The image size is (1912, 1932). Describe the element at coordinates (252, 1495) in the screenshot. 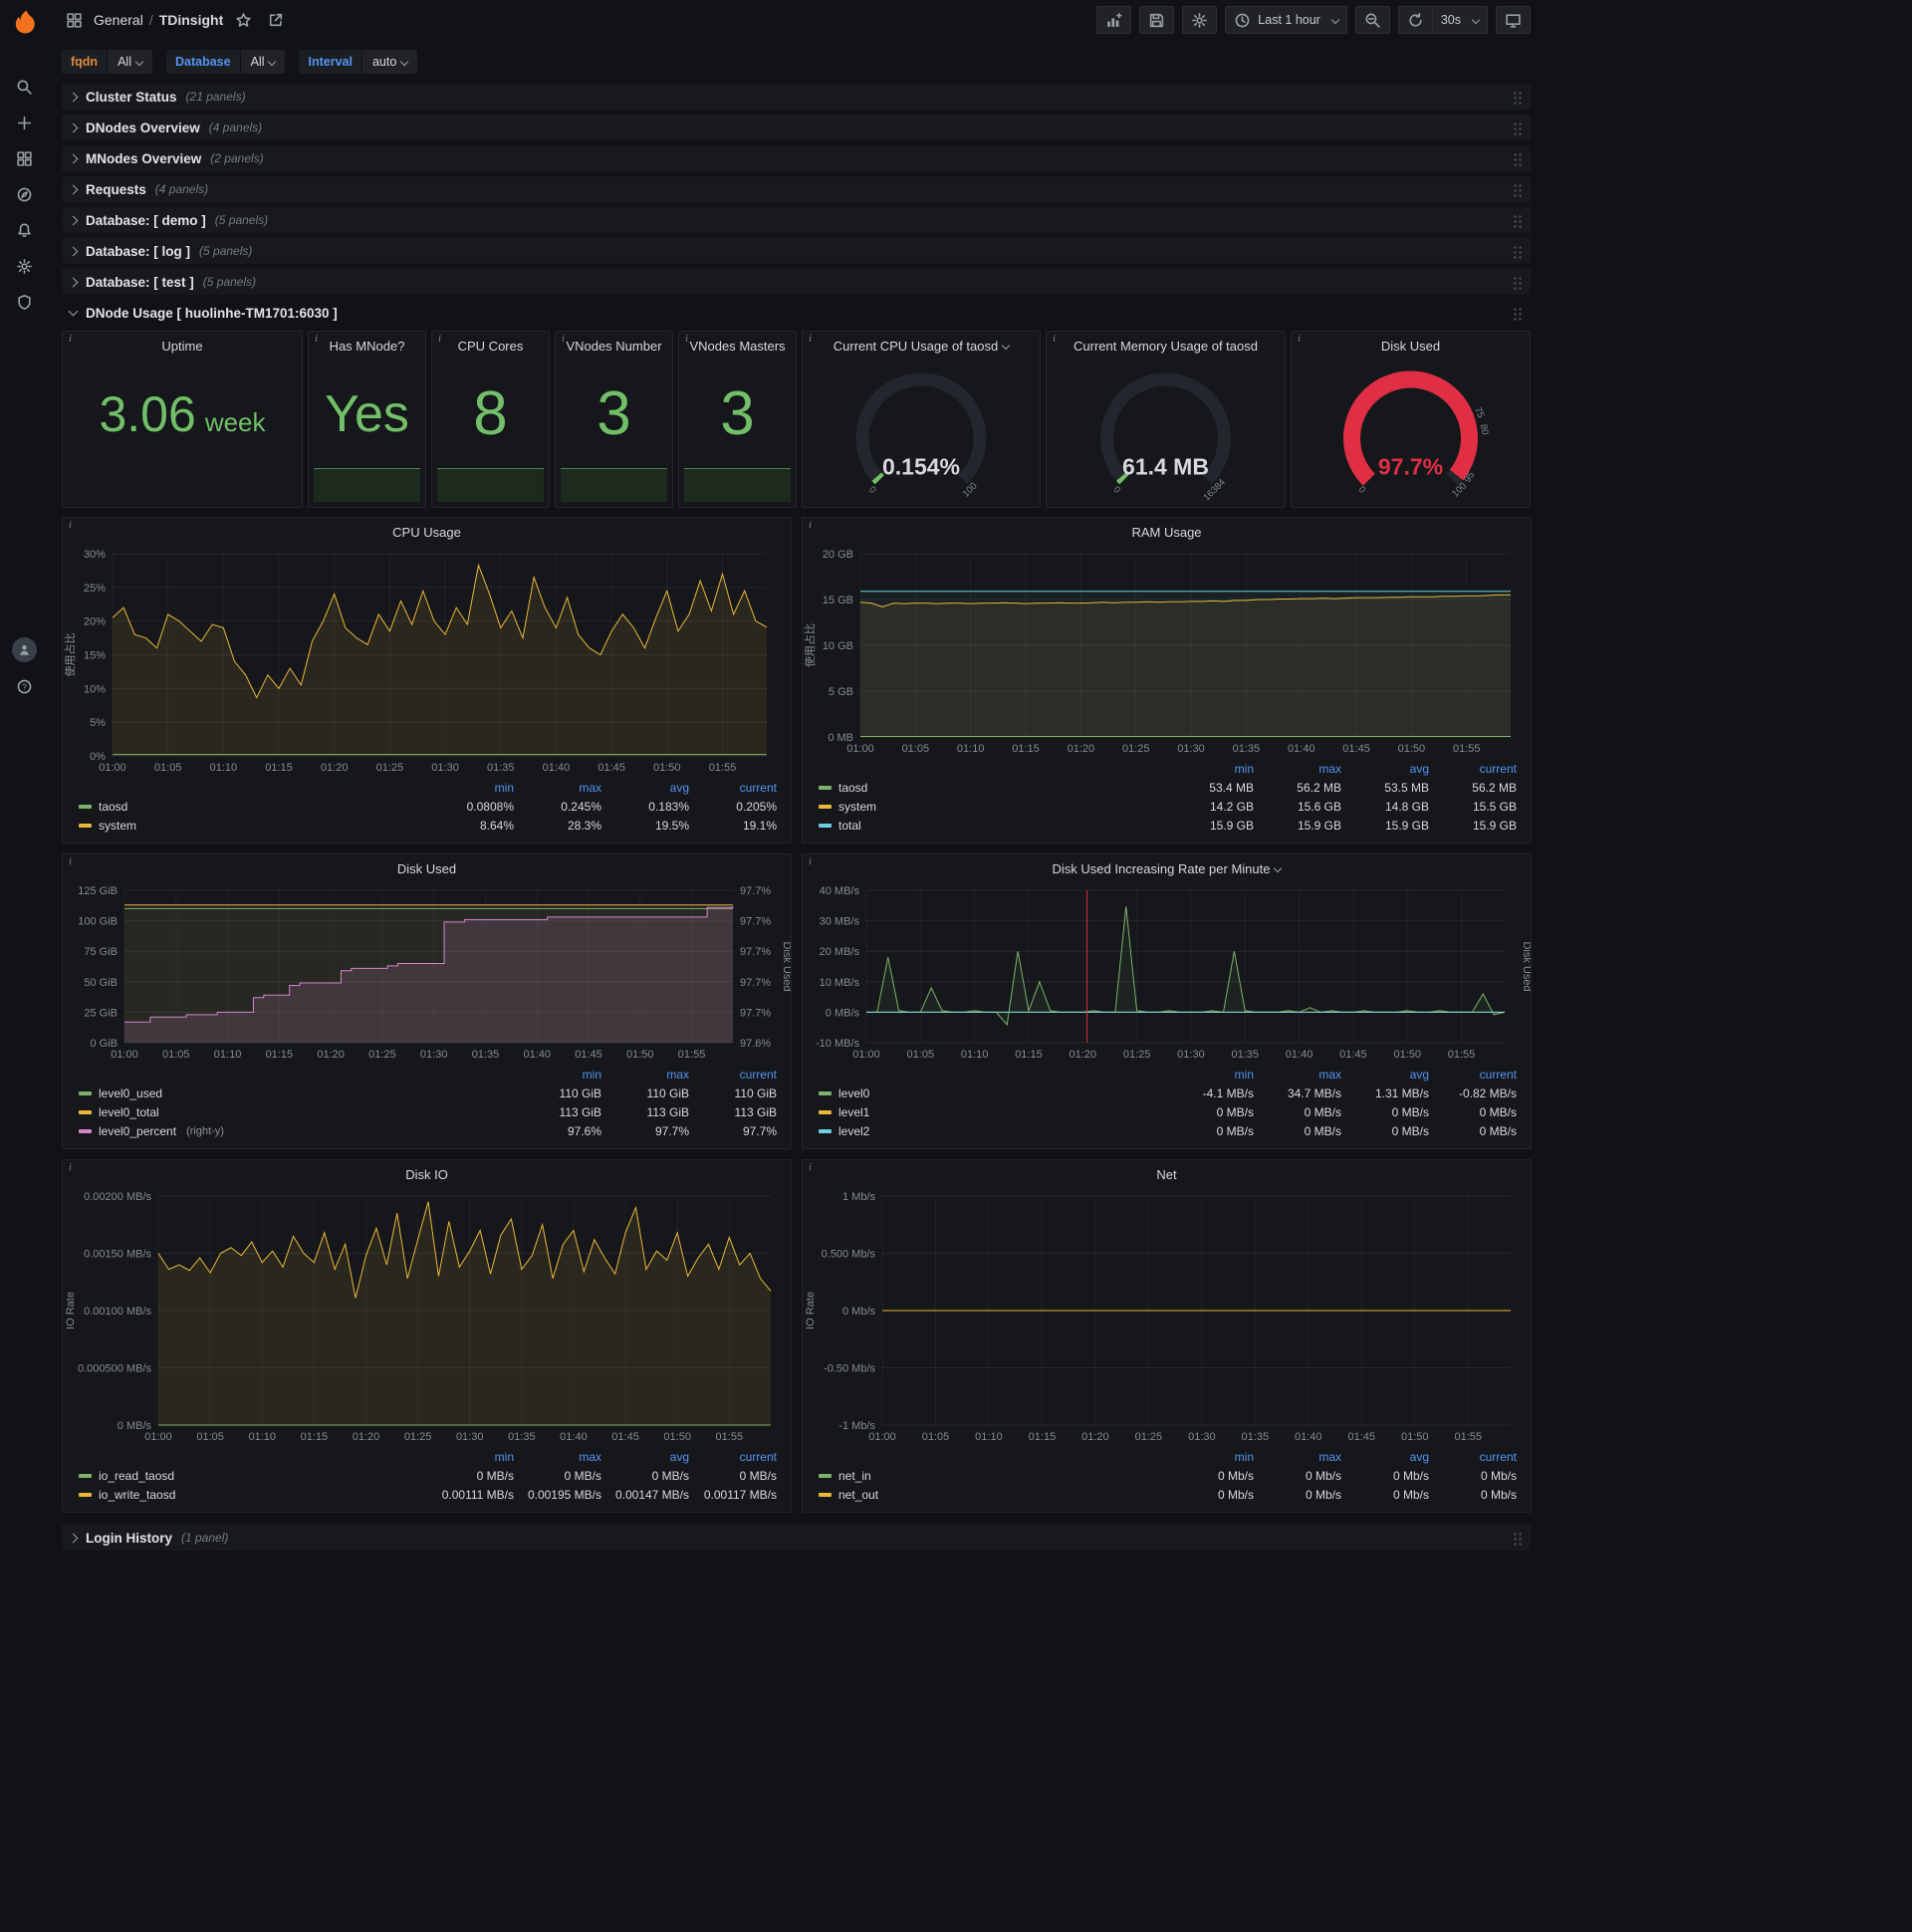

I see `legend-series-name: io_write_taosd` at that location.